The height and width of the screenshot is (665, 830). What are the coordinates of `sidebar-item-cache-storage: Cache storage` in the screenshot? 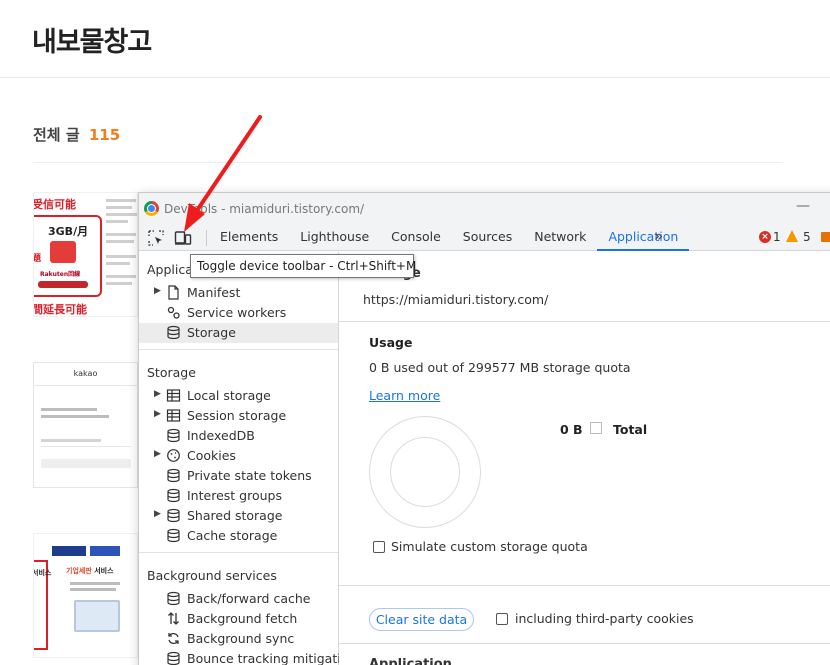 It's located at (238, 536).